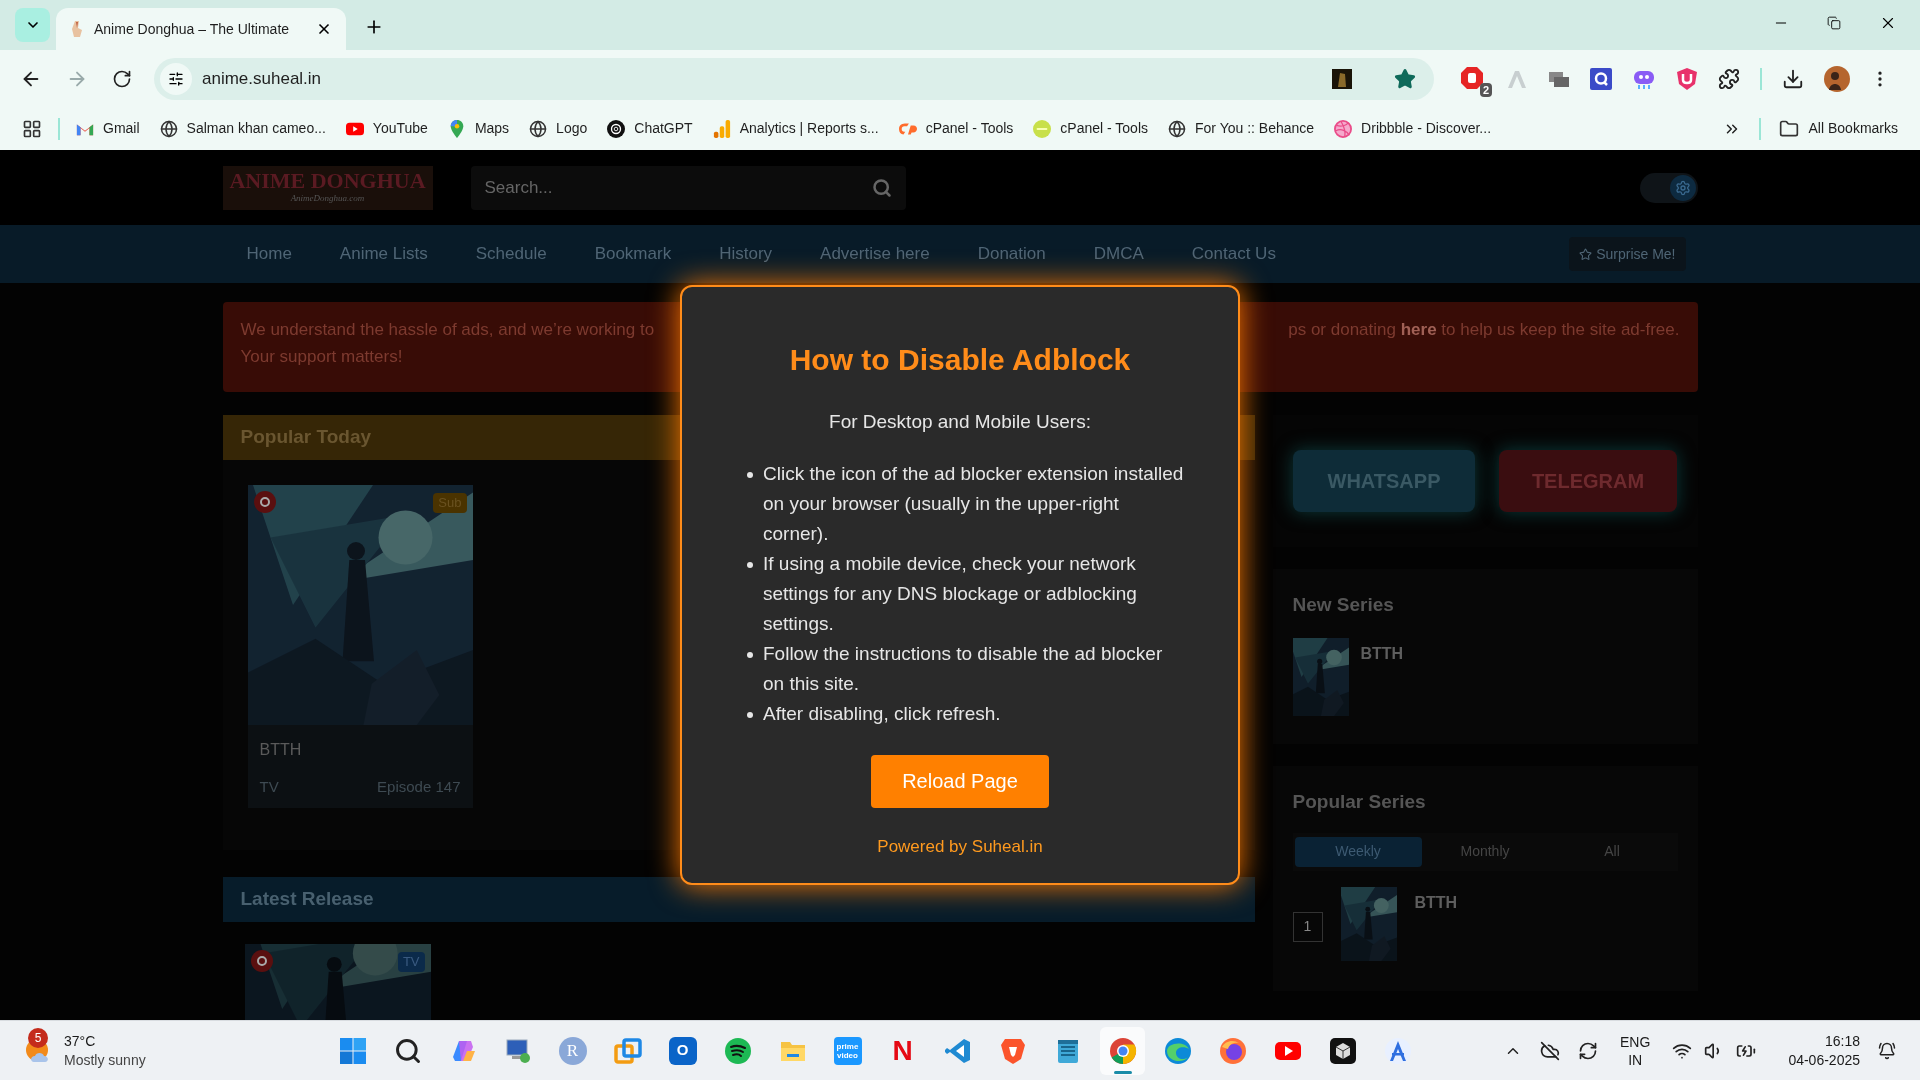 This screenshot has width=1920, height=1080. Describe the element at coordinates (269, 787) in the screenshot. I see `card-type: TV` at that location.